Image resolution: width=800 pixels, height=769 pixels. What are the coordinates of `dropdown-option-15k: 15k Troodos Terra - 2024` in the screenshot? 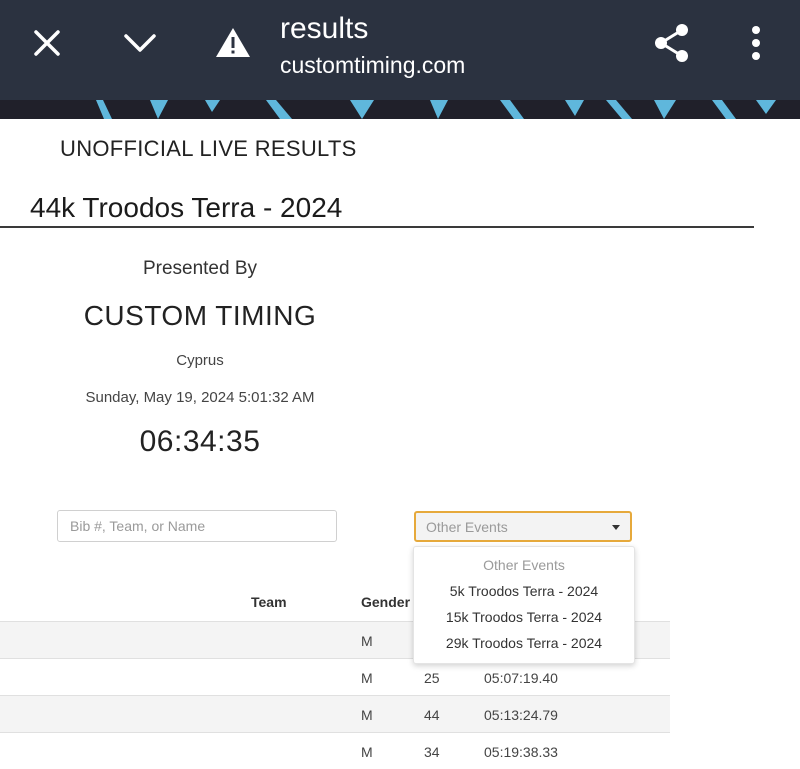 It's located at (524, 617).